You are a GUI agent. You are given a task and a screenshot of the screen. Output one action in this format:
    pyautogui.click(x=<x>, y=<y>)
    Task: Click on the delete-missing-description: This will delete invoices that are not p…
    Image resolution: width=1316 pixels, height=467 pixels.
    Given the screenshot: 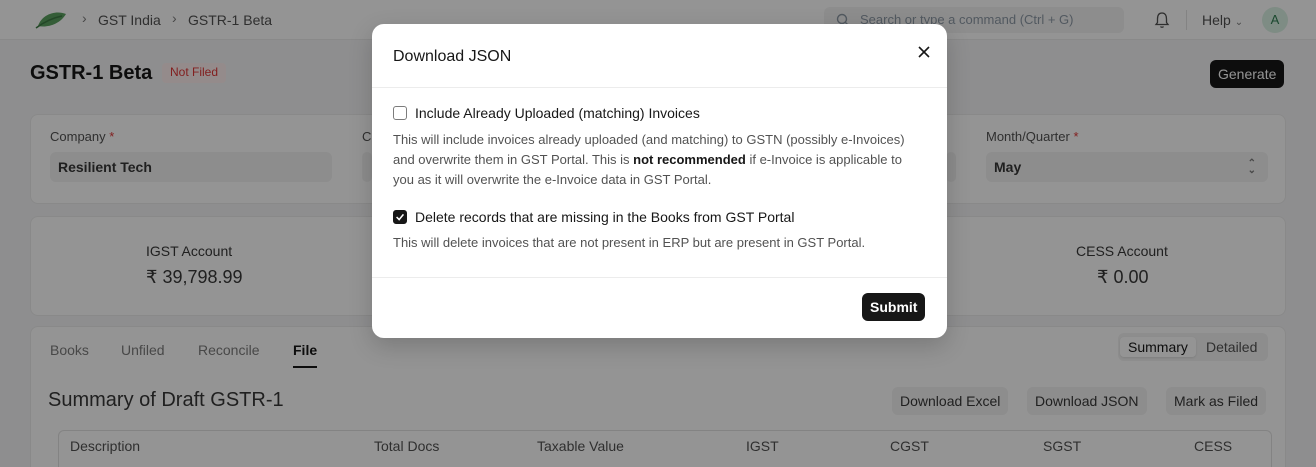 What is the action you would take?
    pyautogui.click(x=629, y=242)
    